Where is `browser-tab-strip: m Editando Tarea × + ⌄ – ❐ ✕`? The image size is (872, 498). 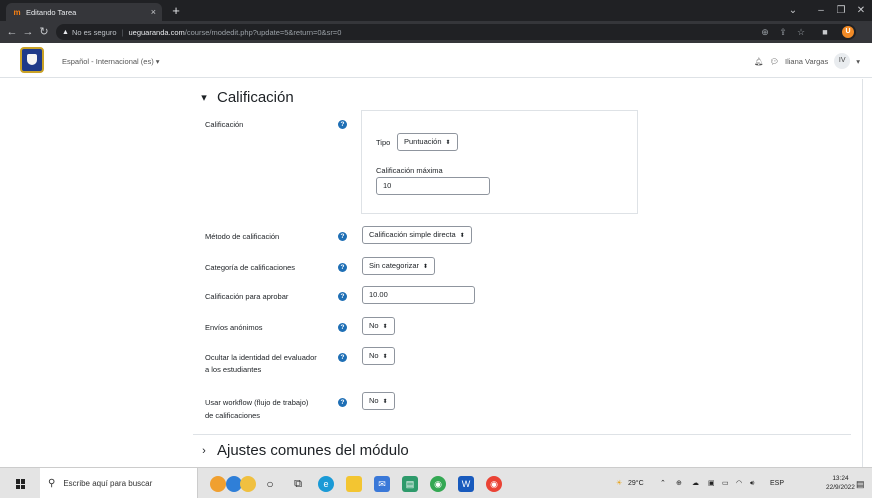
browser-tab-strip: m Editando Tarea × + ⌄ – ❐ ✕ is located at coordinates (436, 10).